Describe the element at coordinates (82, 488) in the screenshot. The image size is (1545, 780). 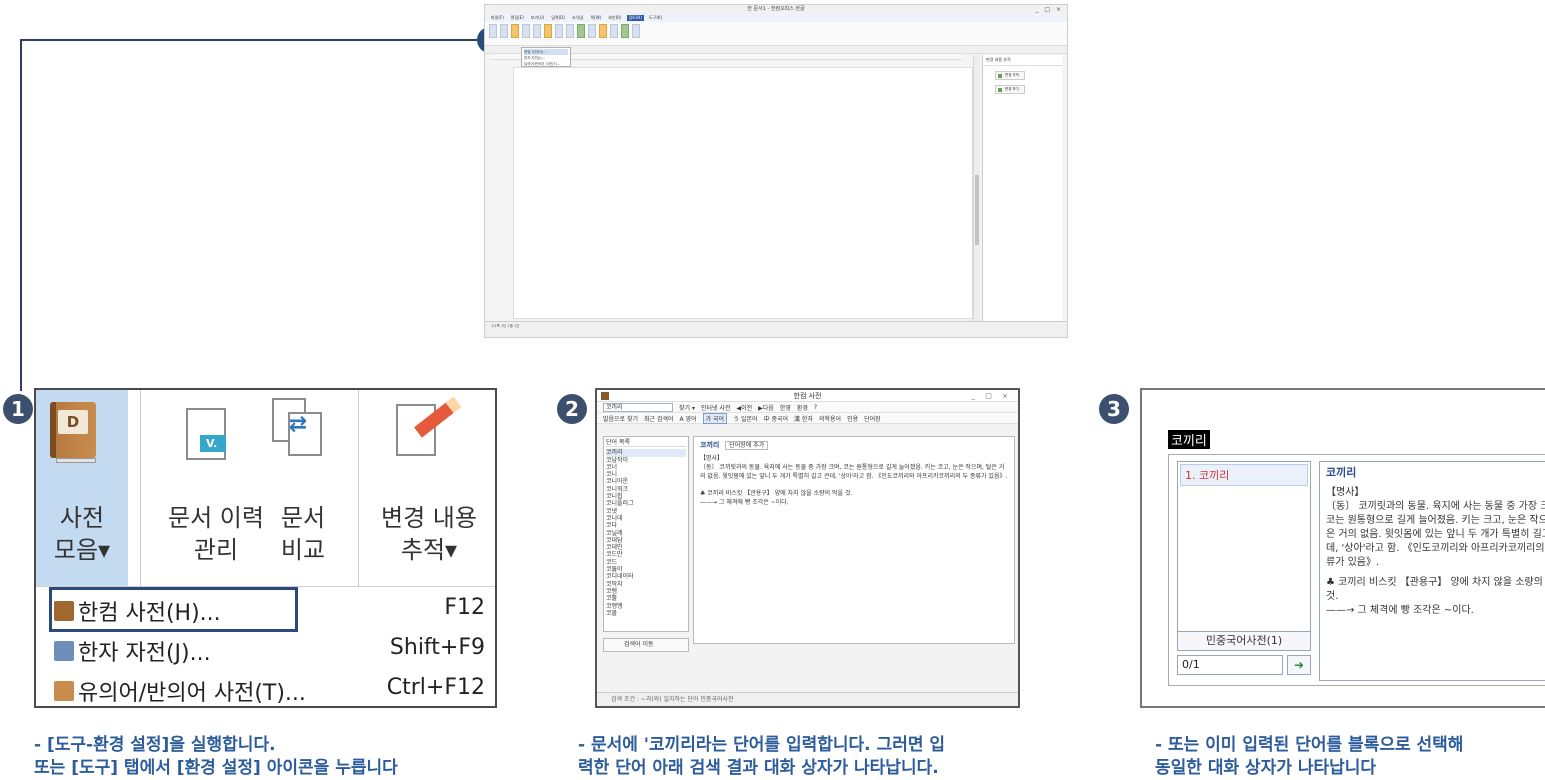
I see `dictionary-collection-button: D 사전 모음▾` at that location.